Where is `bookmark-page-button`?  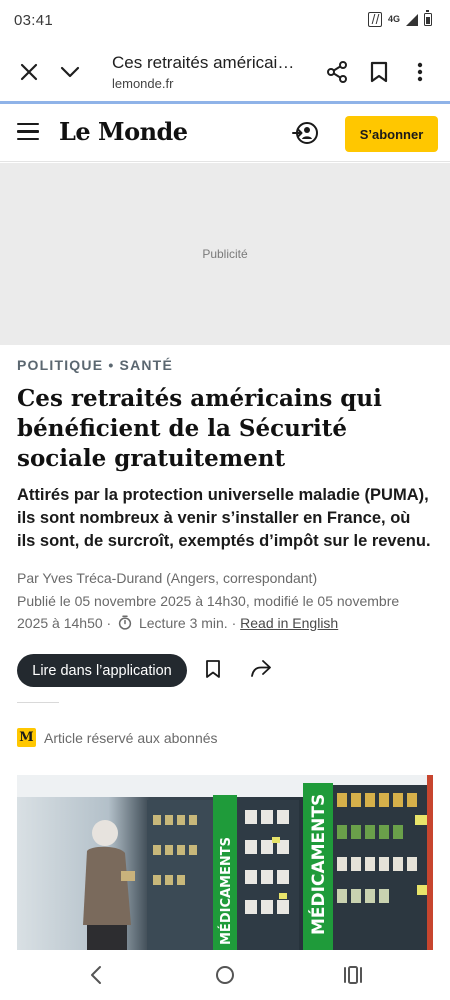
bookmark-page-button is located at coordinates (379, 72).